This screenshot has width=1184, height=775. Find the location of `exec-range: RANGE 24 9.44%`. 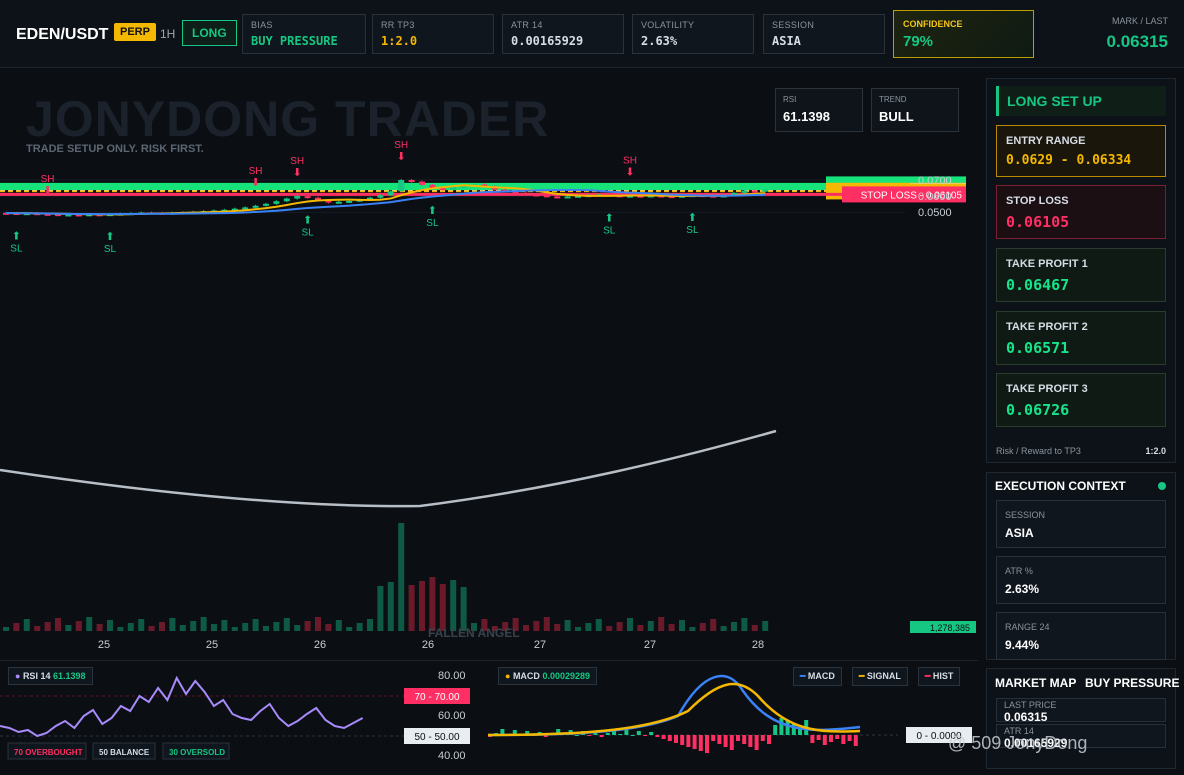

exec-range: RANGE 24 9.44% is located at coordinates (1081, 636).